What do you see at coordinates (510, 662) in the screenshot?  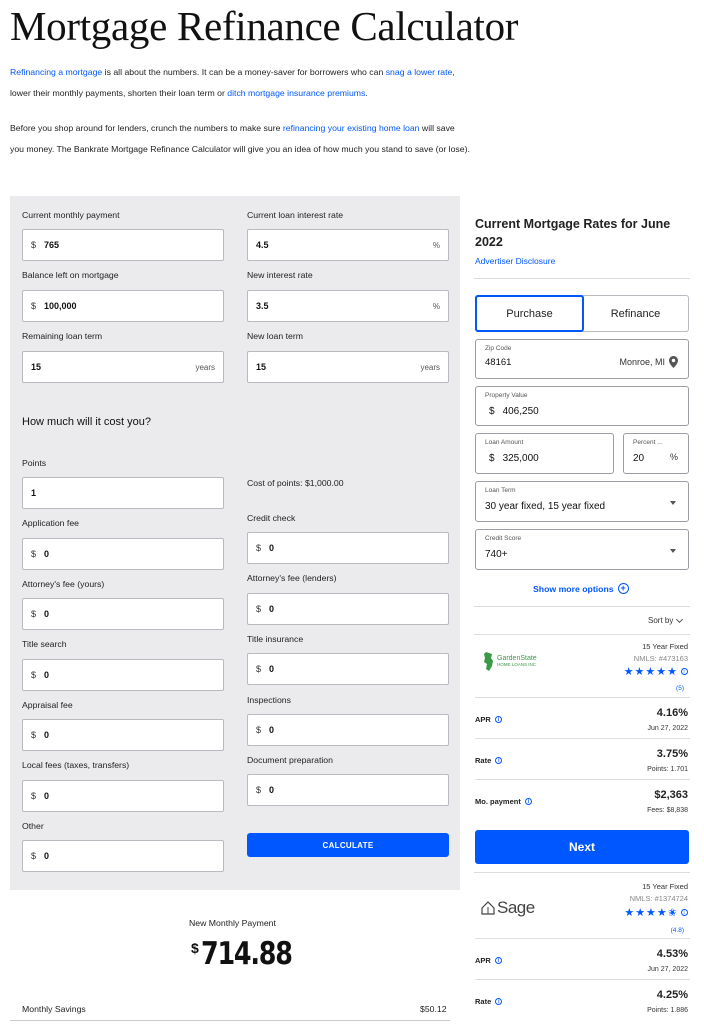 I see `gardenstate-logo: GardenState HOME LOANS INC` at bounding box center [510, 662].